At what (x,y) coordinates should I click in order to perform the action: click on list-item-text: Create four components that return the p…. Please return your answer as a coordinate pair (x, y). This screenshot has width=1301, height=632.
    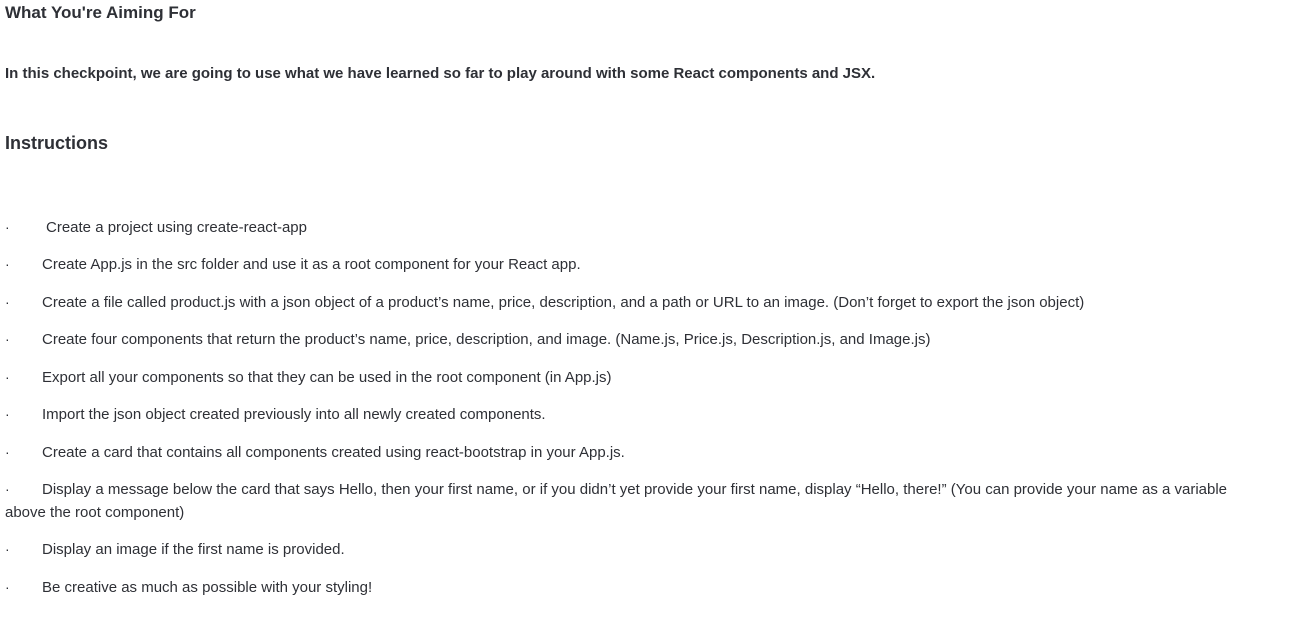
    Looking at the image, I should click on (486, 339).